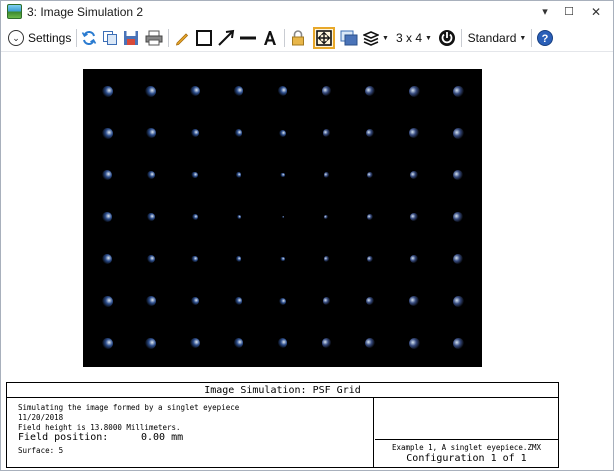  Describe the element at coordinates (298, 38) in the screenshot. I see `lock-button` at that location.